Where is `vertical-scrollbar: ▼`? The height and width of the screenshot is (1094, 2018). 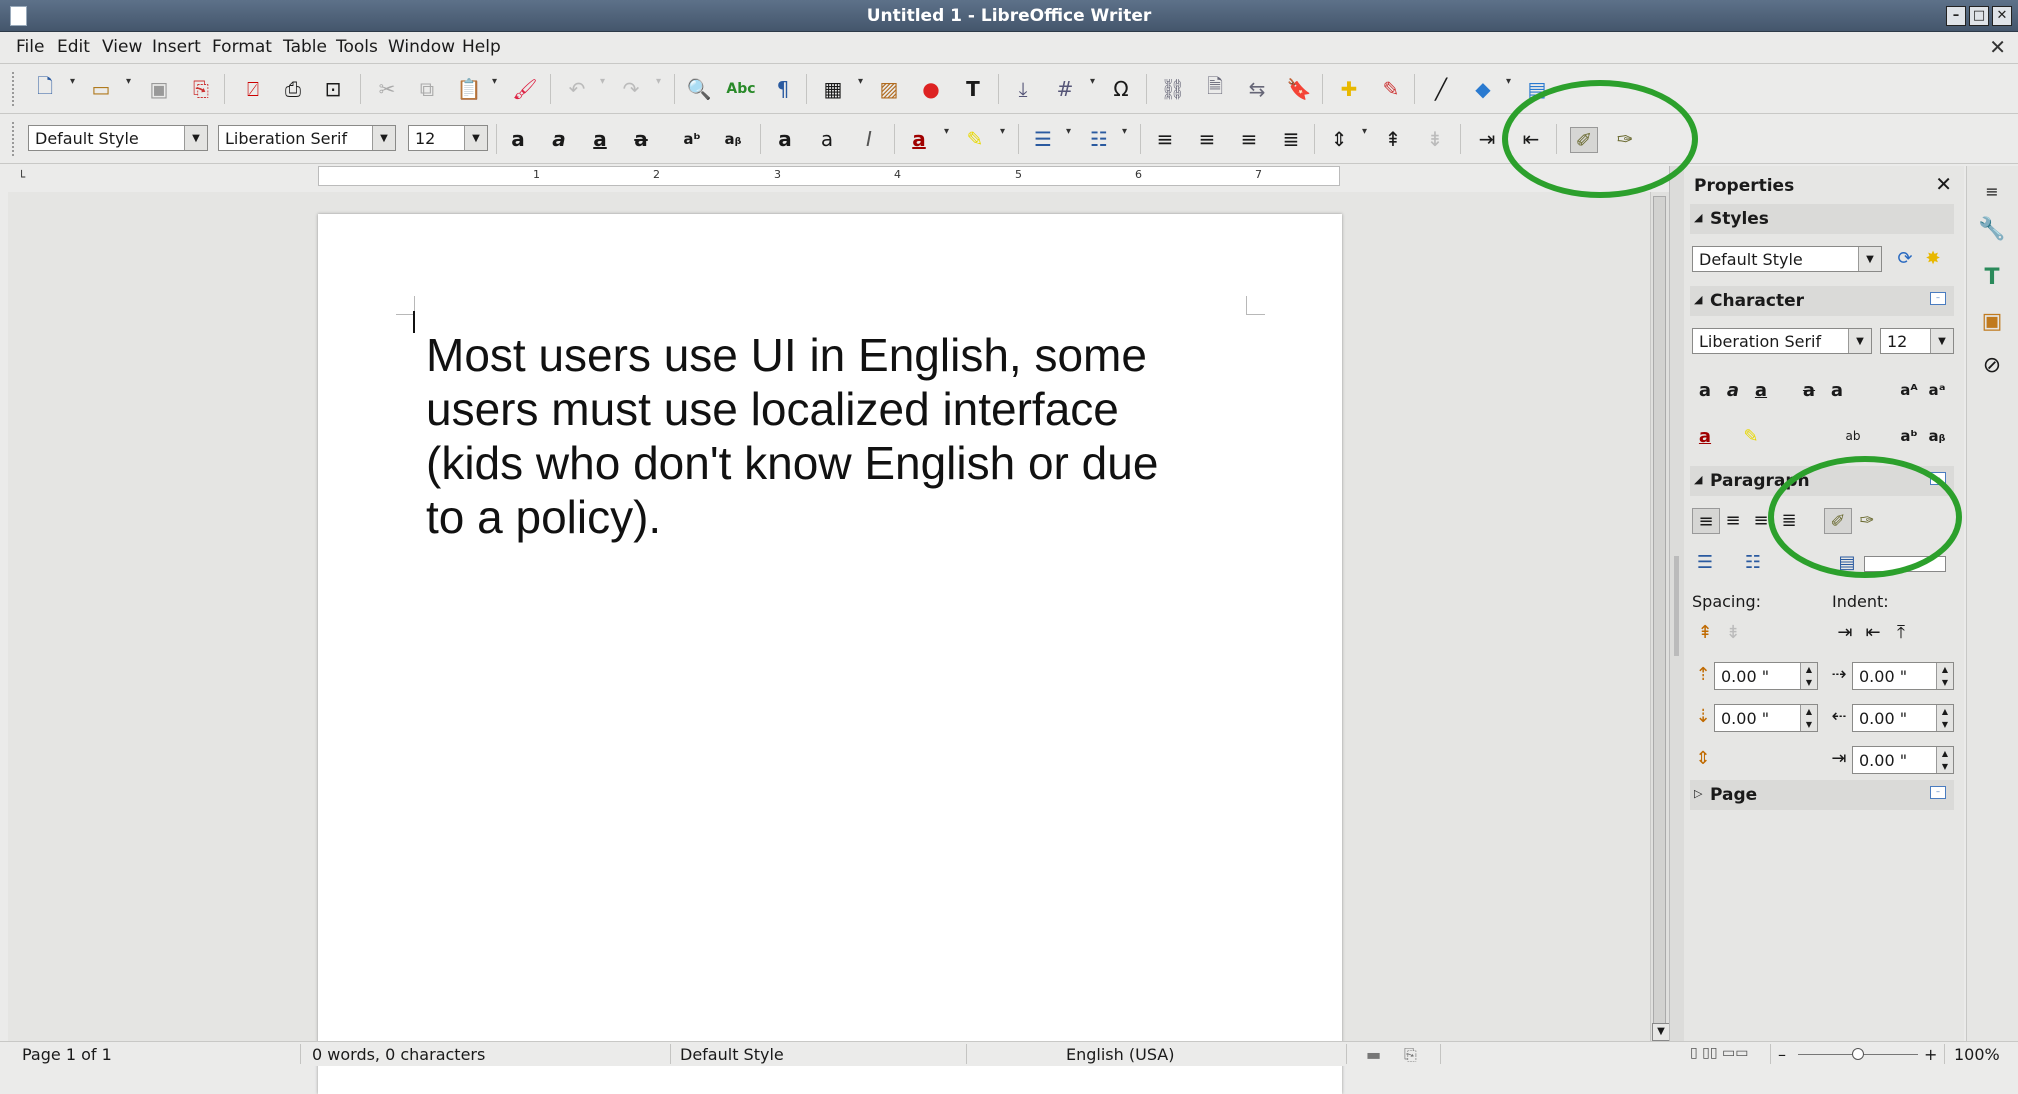 vertical-scrollbar: ▼ is located at coordinates (1660, 616).